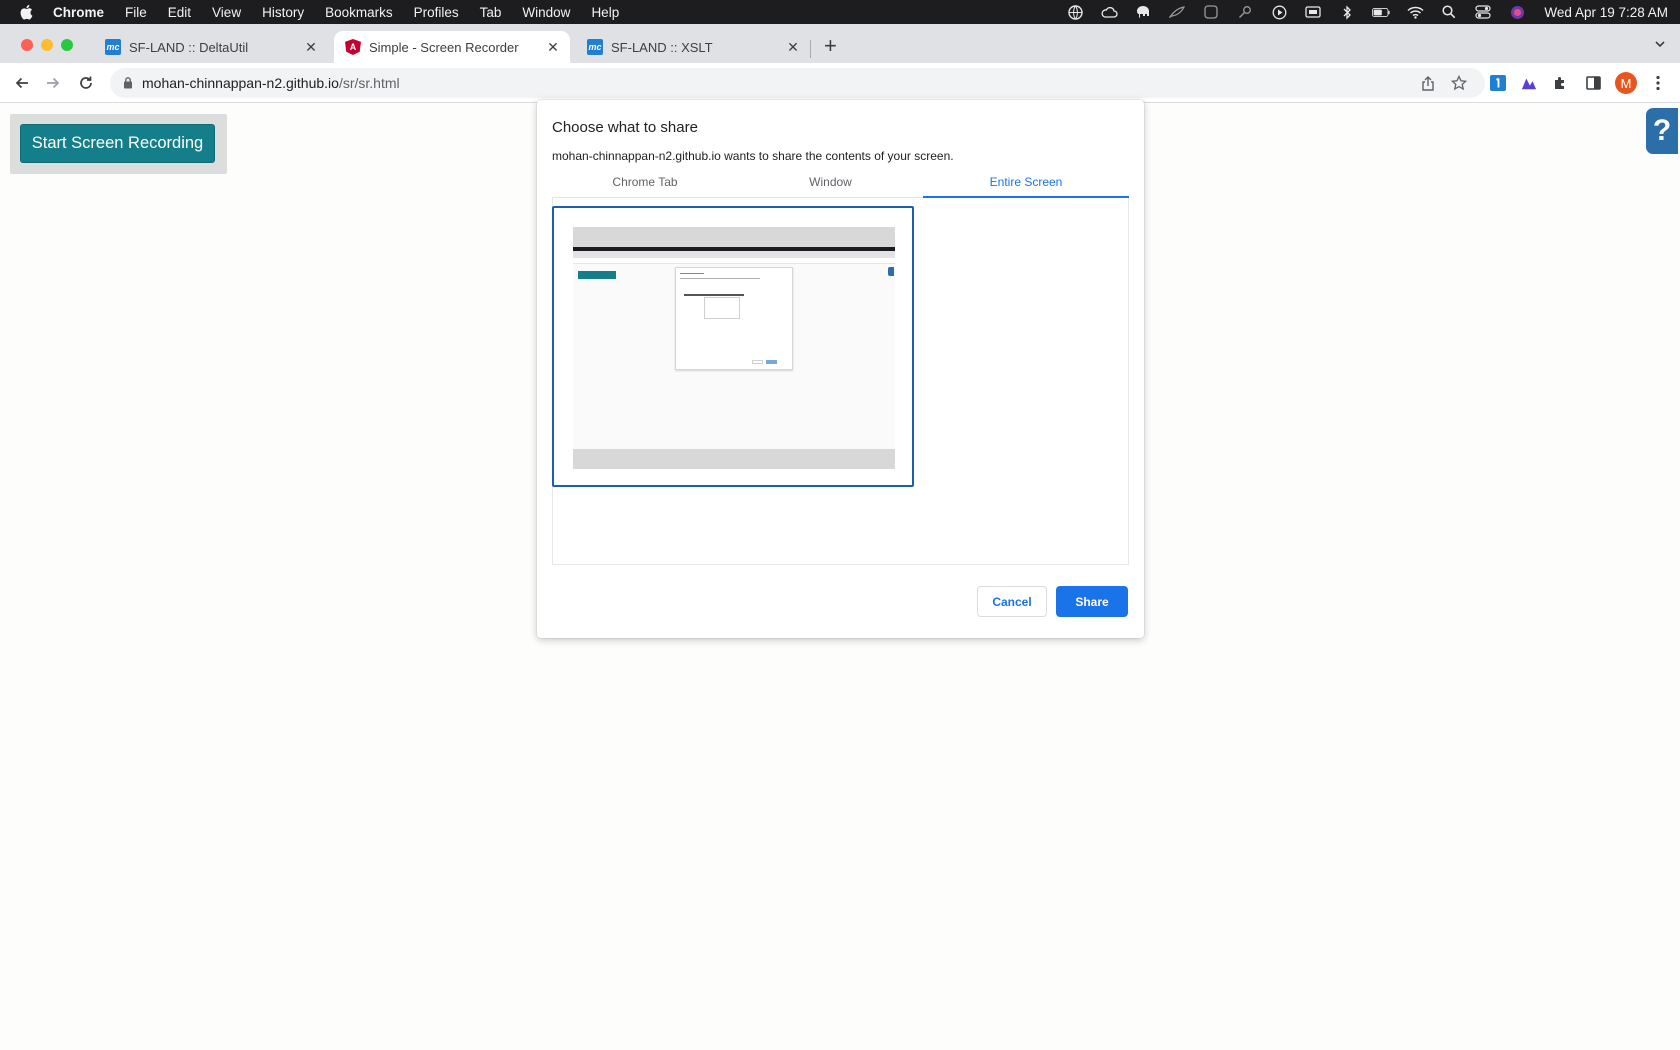 The width and height of the screenshot is (1680, 1050). Describe the element at coordinates (734, 237) in the screenshot. I see `preview-top-band` at that location.